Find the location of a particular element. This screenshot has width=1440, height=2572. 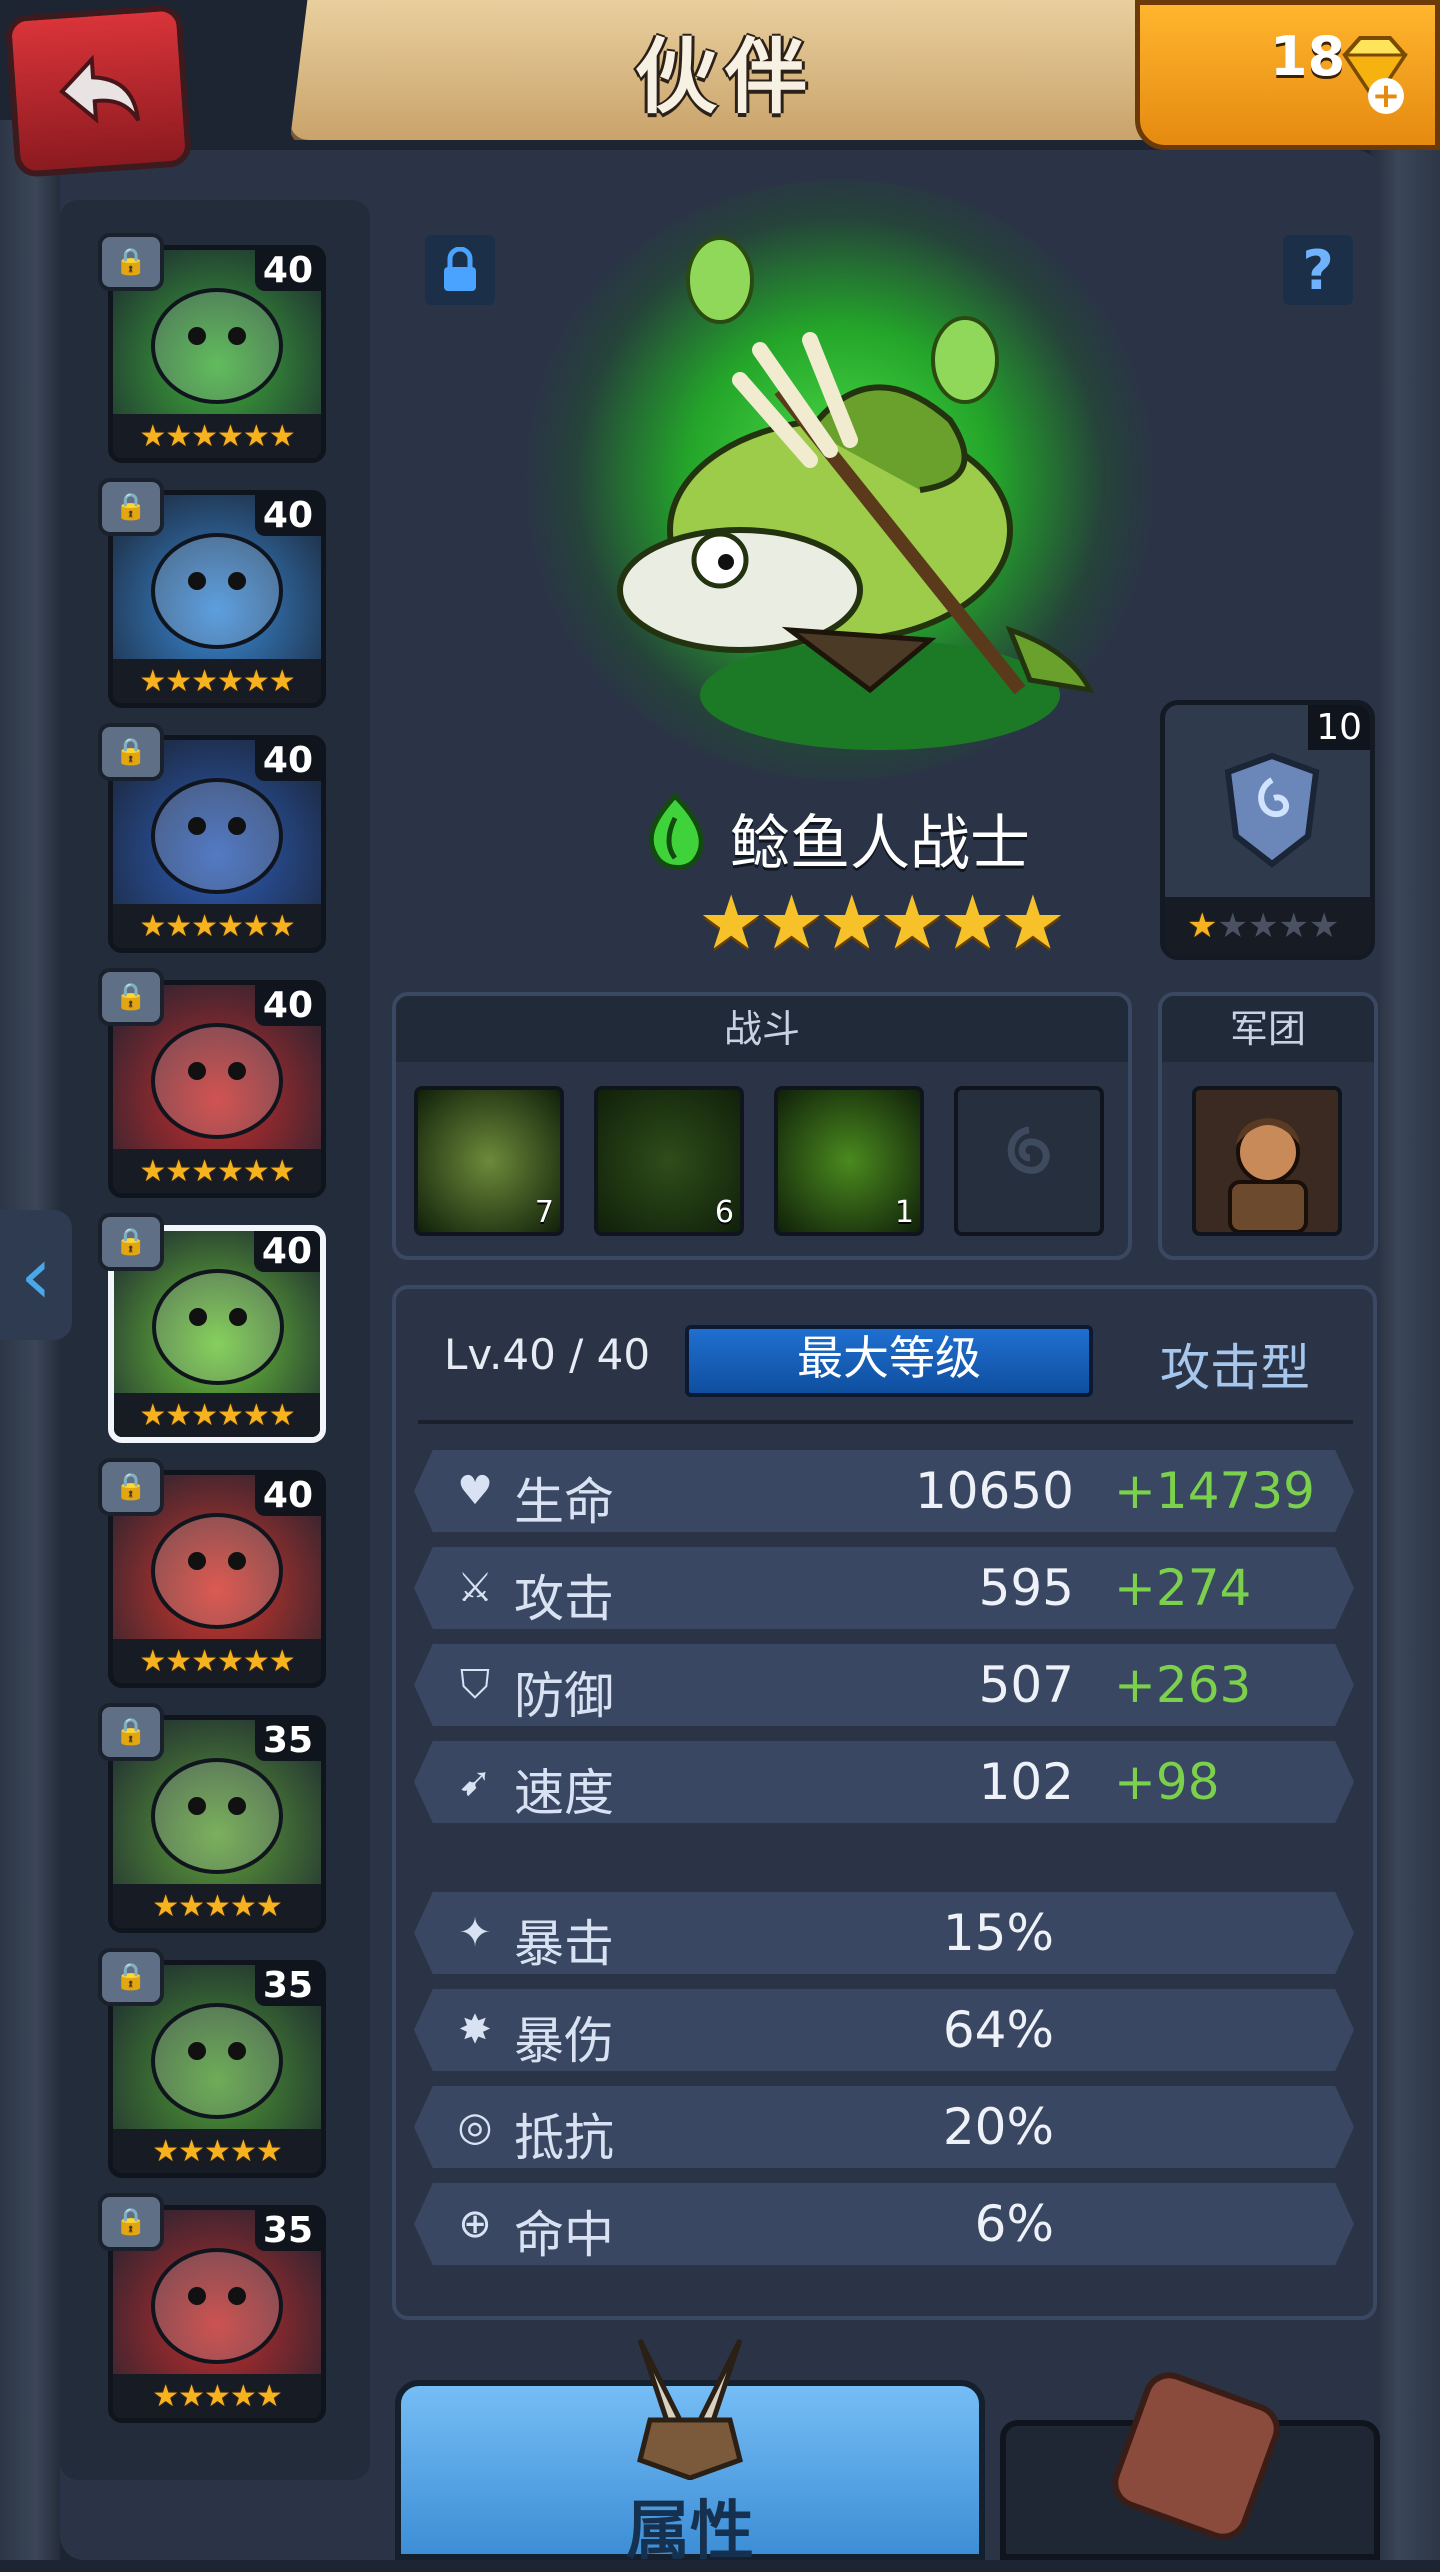

rune-shield-icon is located at coordinates (1272, 810).